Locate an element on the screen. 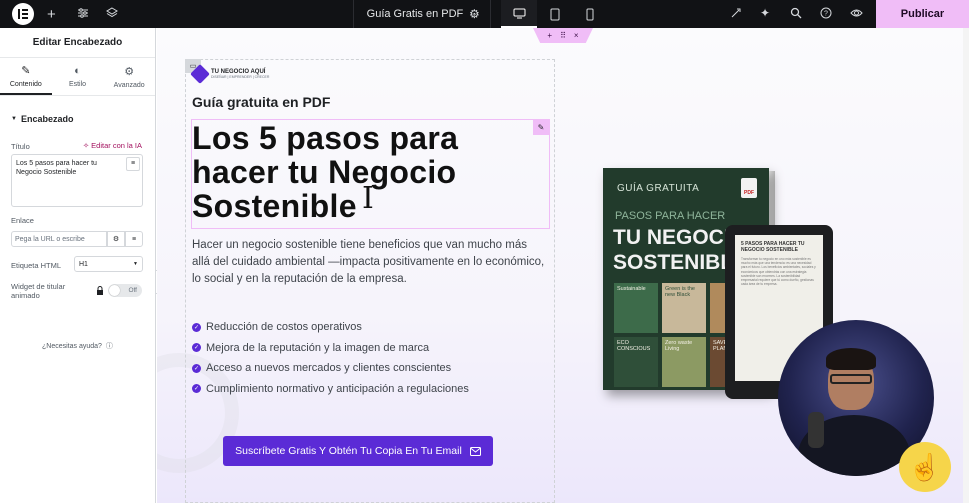  close-section-icon: × is located at coordinates (576, 35).